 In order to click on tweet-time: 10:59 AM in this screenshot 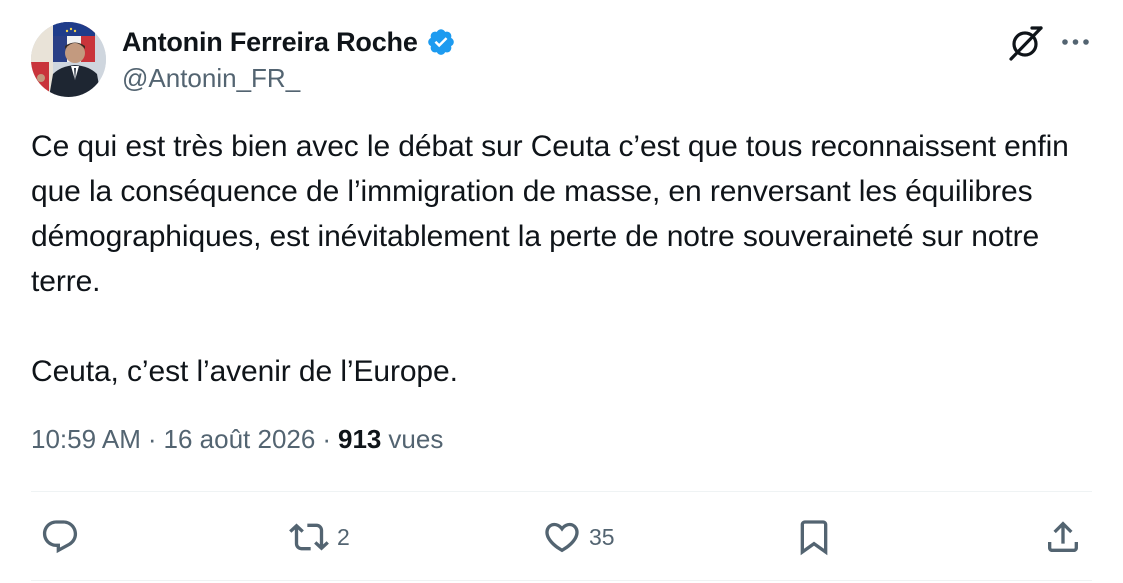, I will do `click(86, 439)`.